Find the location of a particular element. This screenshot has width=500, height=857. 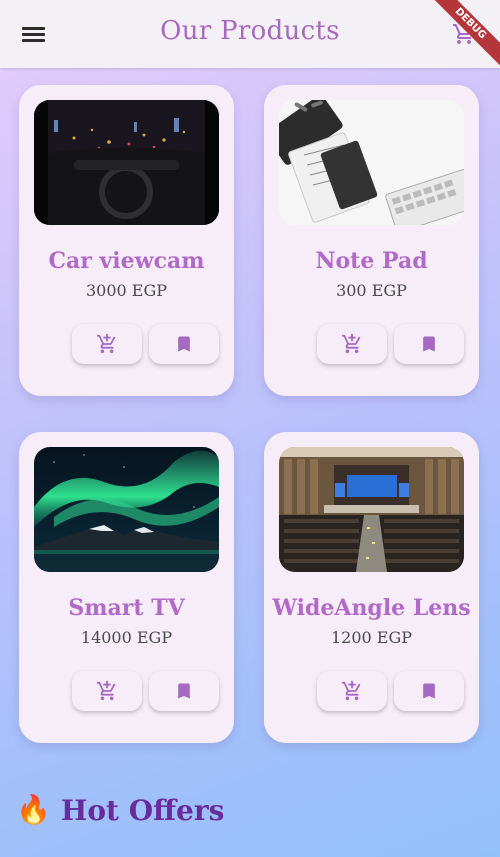

product-name: WideAngle Lens is located at coordinates (371, 608).